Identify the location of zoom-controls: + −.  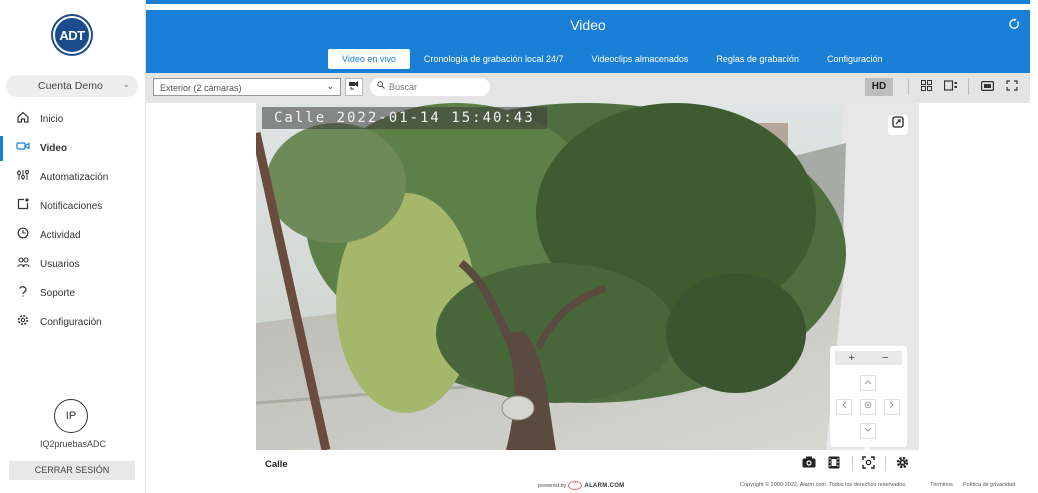
(868, 358).